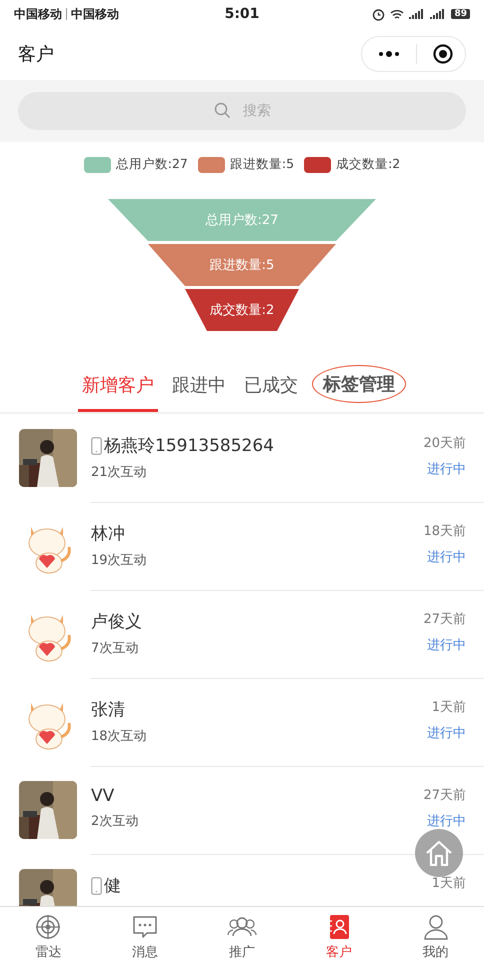 This screenshot has width=484, height=968. What do you see at coordinates (460, 14) in the screenshot?
I see `battery-level: 89` at bounding box center [460, 14].